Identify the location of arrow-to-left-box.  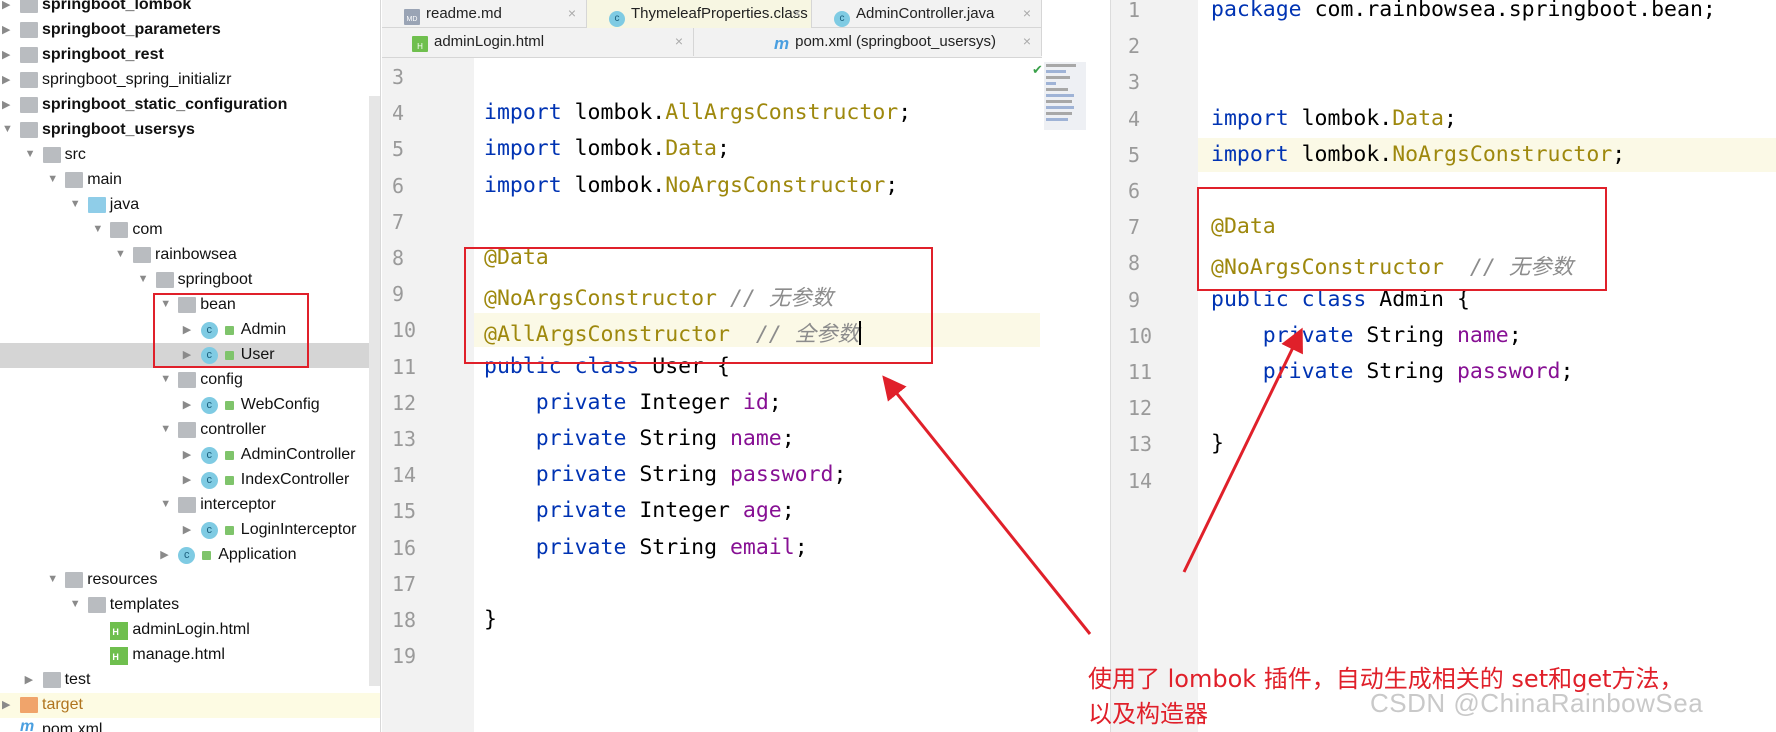
(987, 505).